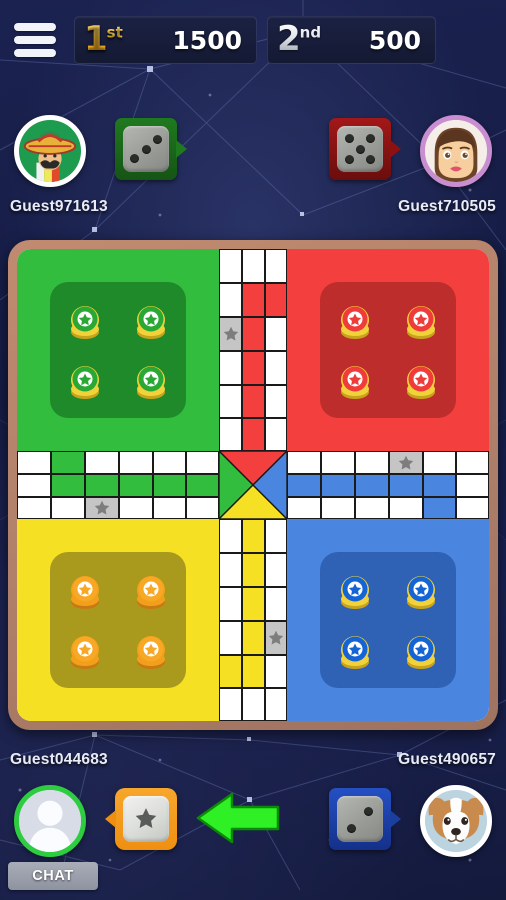  I want to click on green-start-cell, so click(68, 462).